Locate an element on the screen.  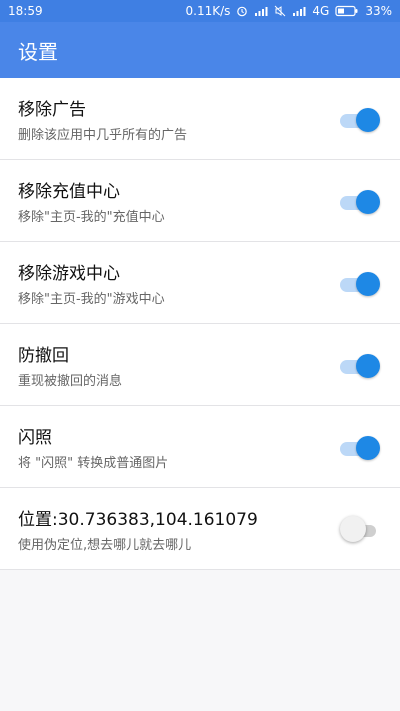
page-title: 设置 is located at coordinates (38, 51).